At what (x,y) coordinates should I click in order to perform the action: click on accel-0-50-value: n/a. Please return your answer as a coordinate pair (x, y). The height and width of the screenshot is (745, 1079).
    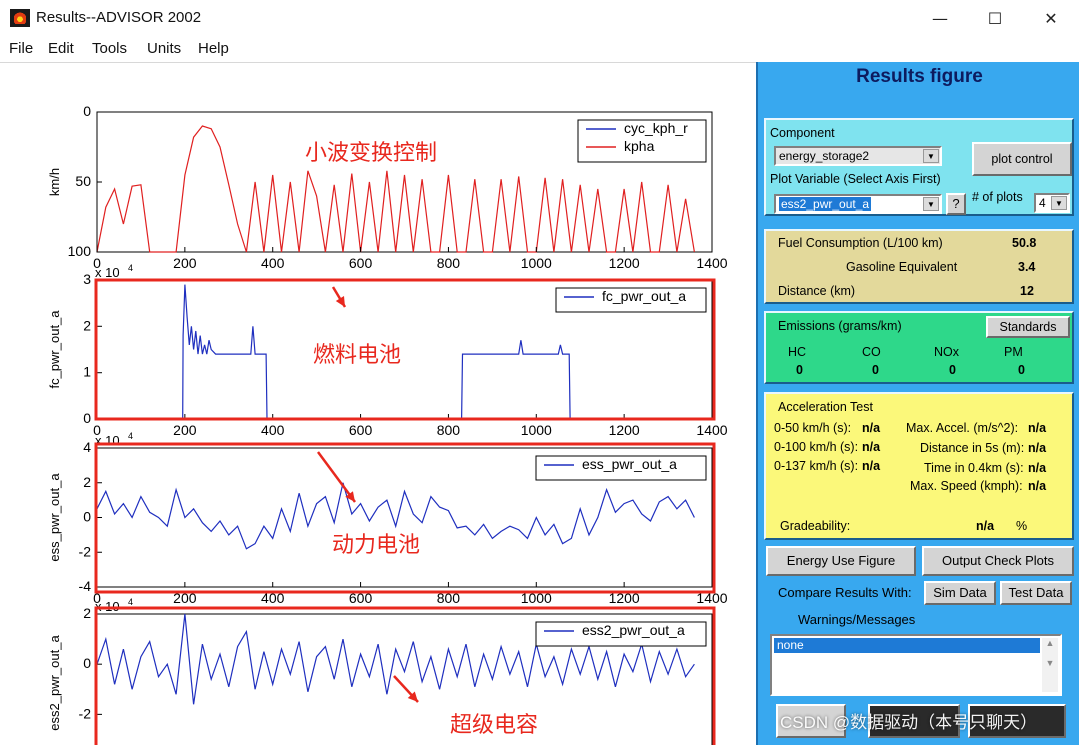
    Looking at the image, I should click on (871, 428).